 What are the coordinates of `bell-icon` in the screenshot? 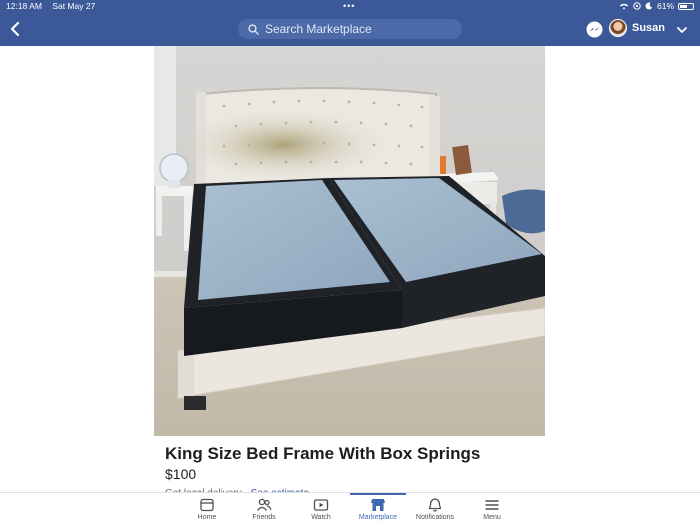 It's located at (435, 505).